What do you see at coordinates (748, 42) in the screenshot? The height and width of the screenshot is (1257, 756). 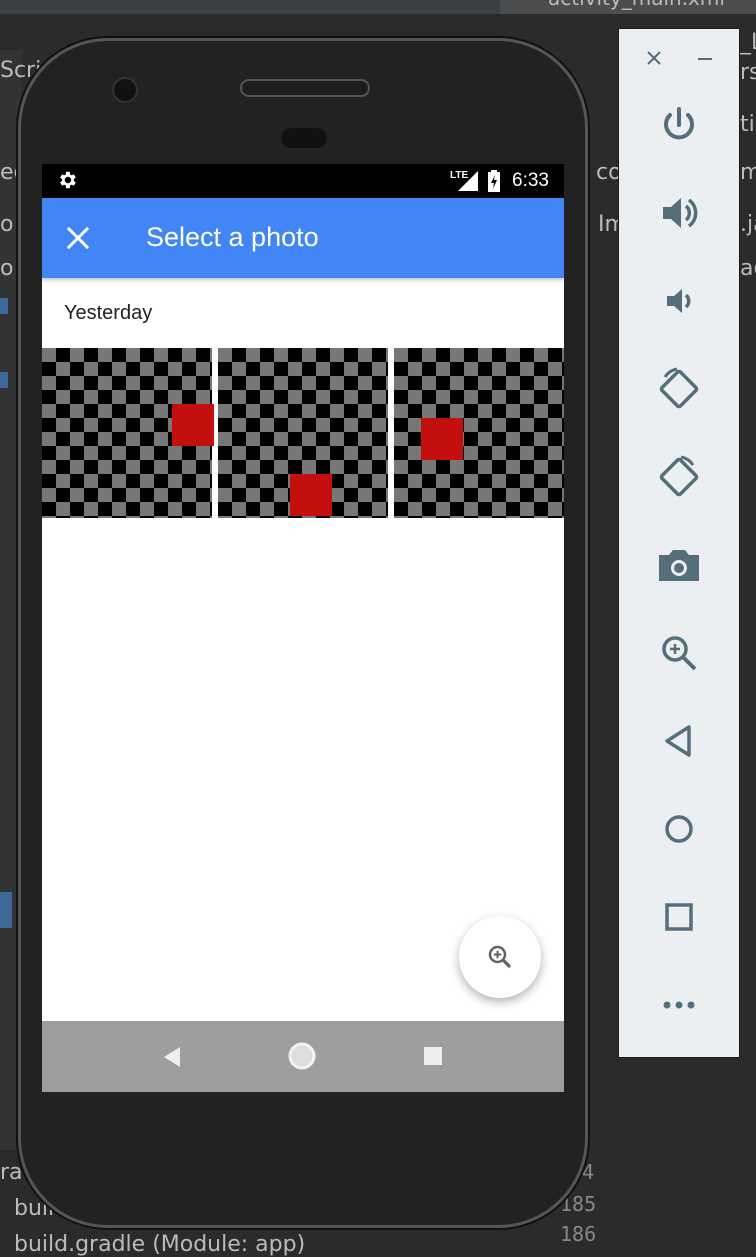 I see `ide-right-text-1: _La` at bounding box center [748, 42].